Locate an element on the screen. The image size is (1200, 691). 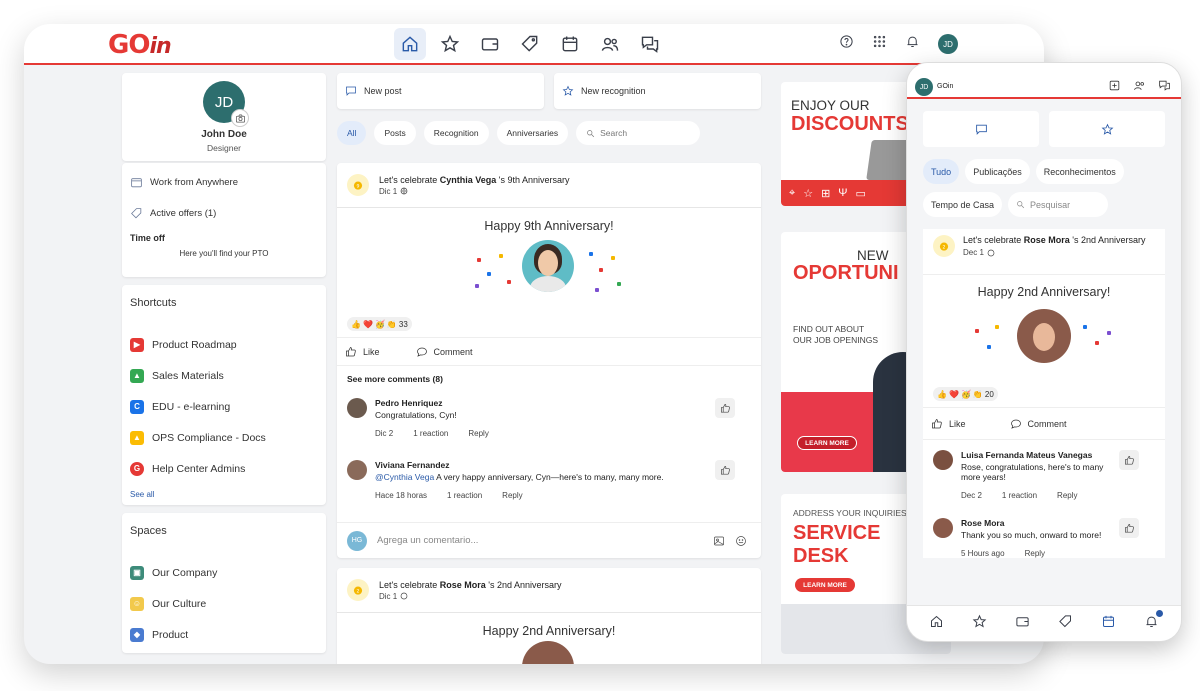
filter-recognition: Recognition is located at coordinates (456, 133).